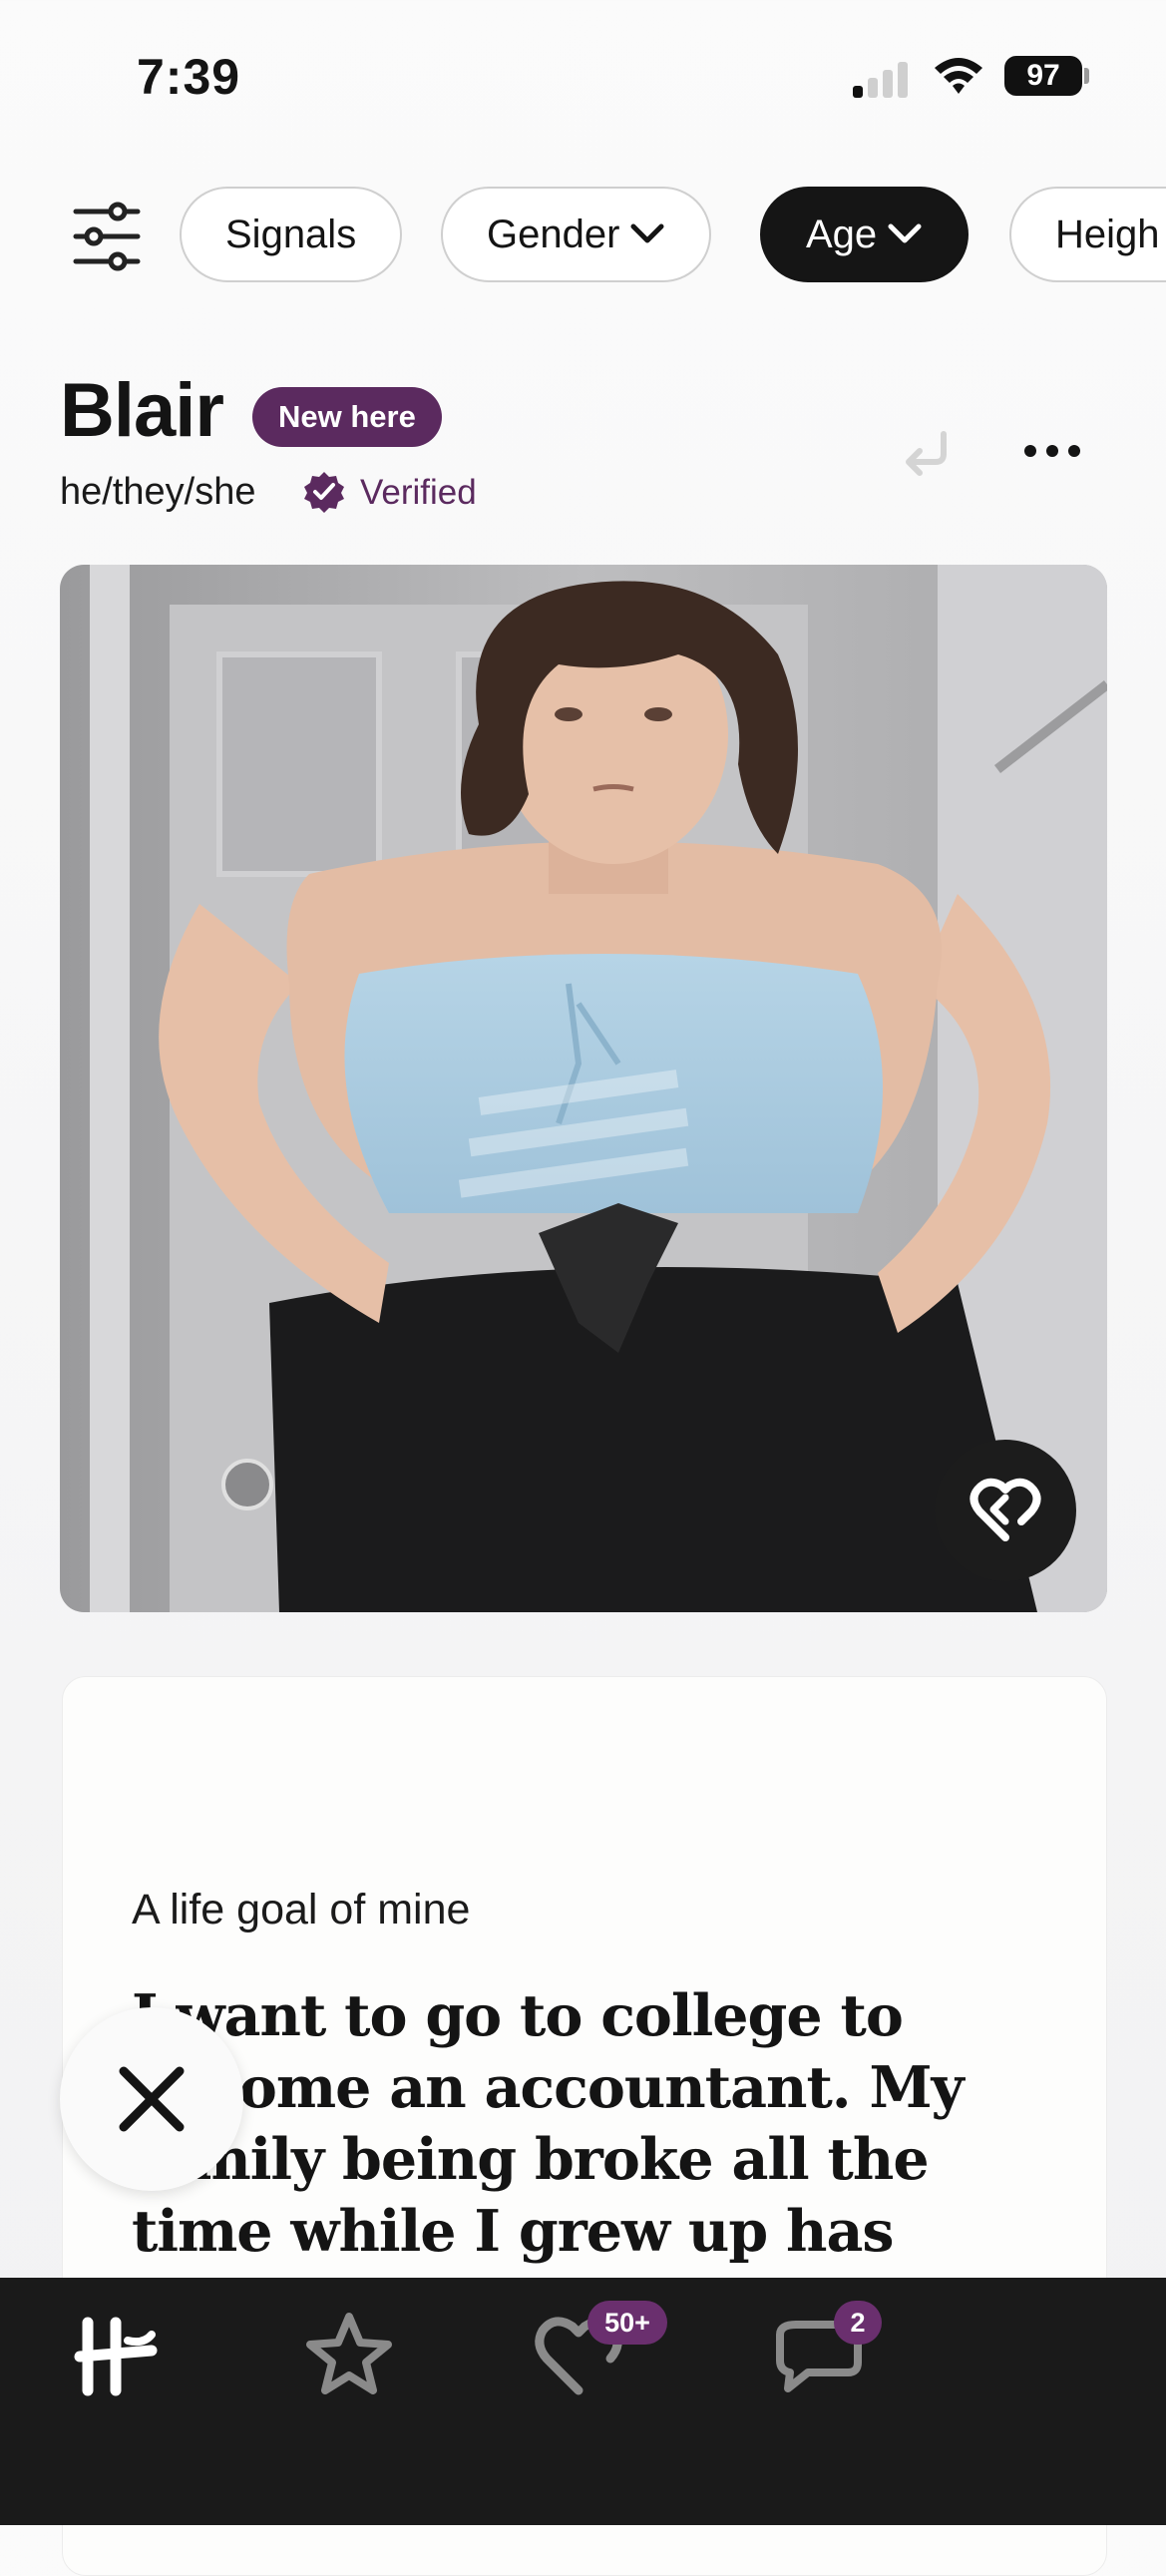 This screenshot has height=2576, width=1166. Describe the element at coordinates (107, 236) in the screenshot. I see `sliders-icon` at that location.